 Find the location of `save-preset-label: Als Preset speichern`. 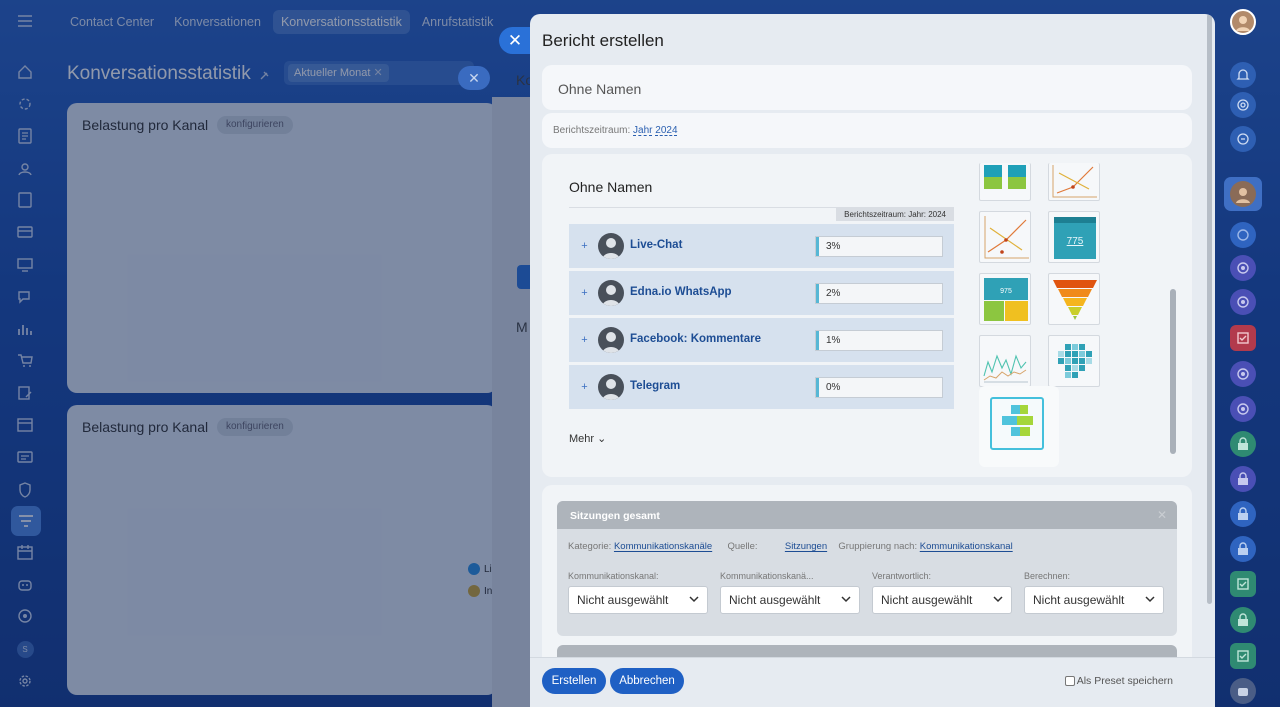

save-preset-label: Als Preset speichern is located at coordinates (1124, 681).